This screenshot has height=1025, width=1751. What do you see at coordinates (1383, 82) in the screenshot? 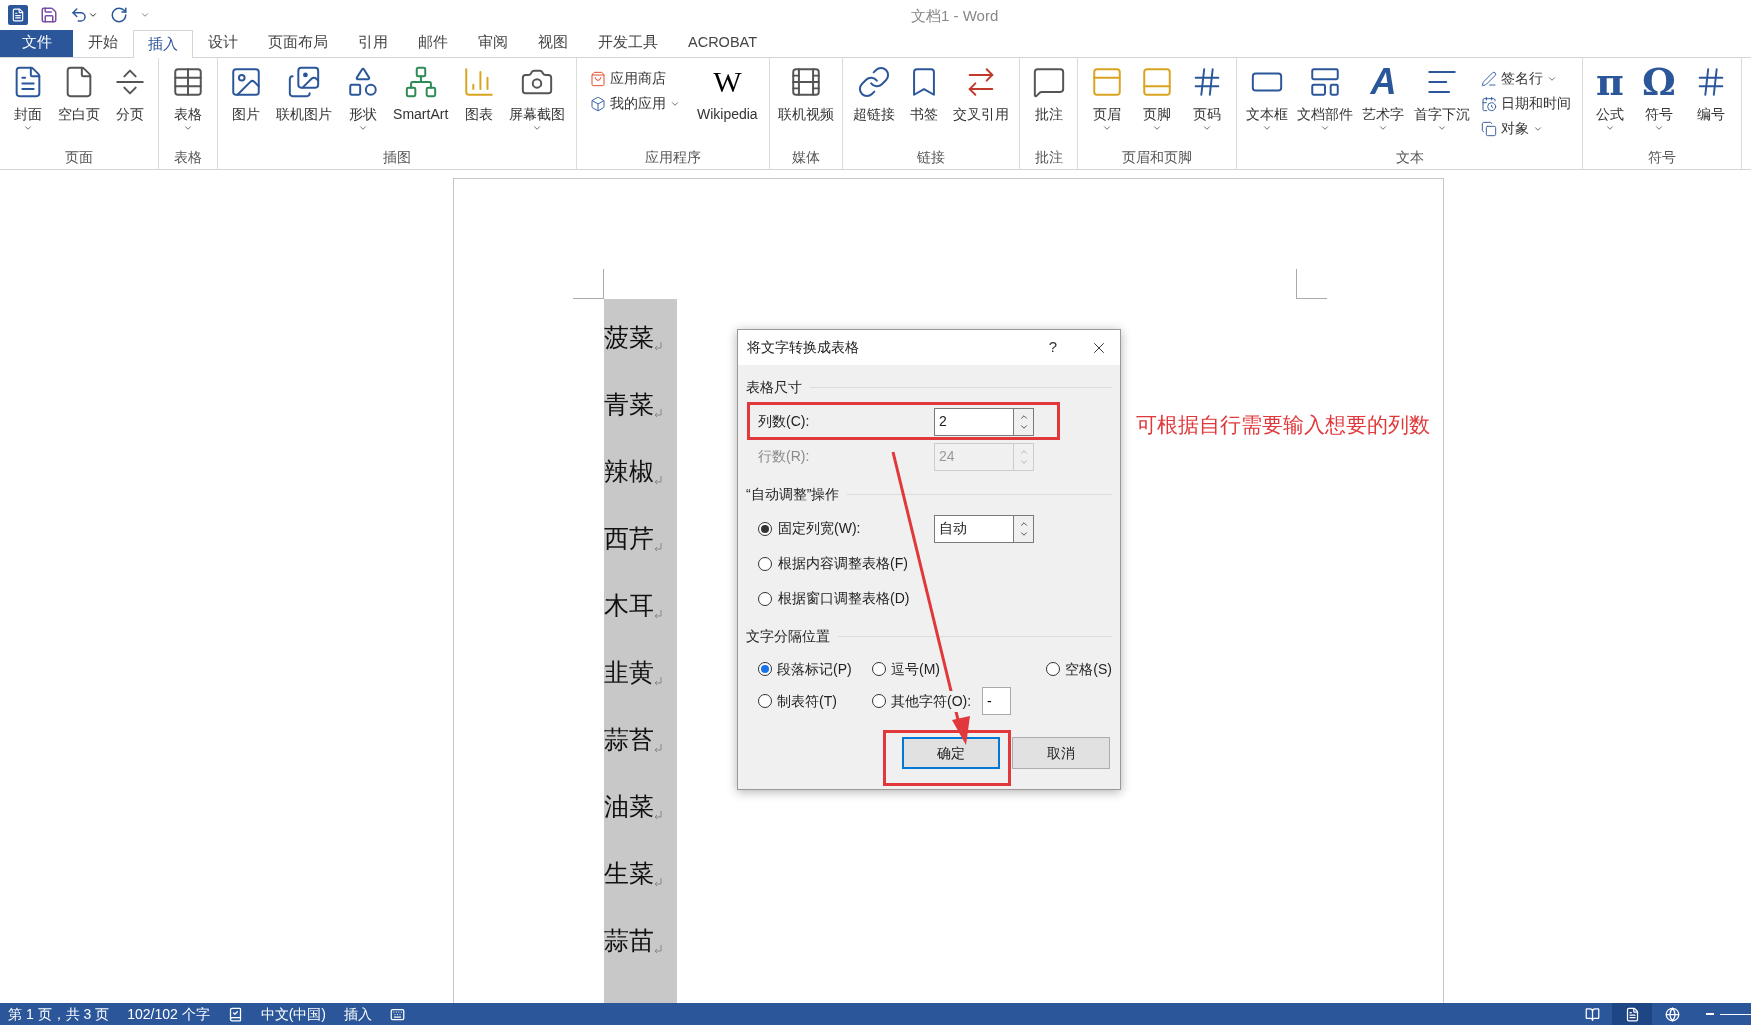
I see `ribbon-glyph: A` at bounding box center [1383, 82].